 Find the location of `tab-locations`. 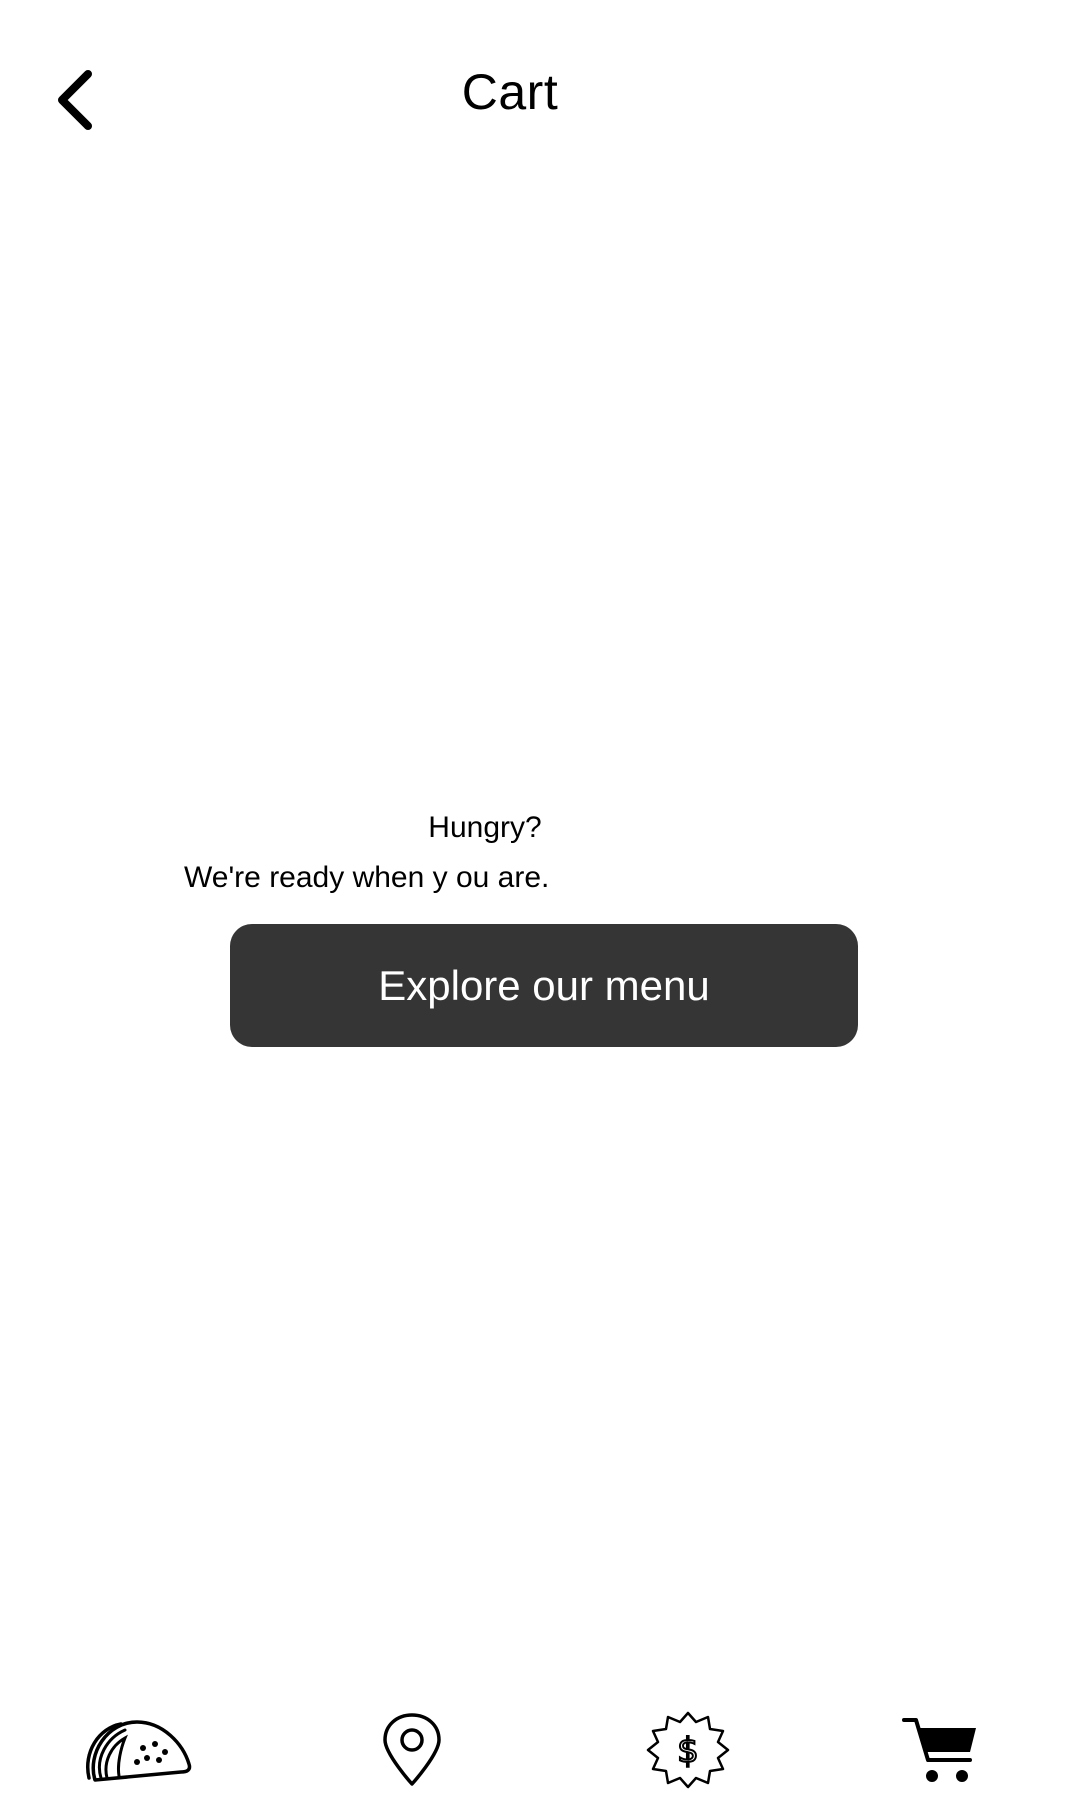

tab-locations is located at coordinates (412, 1750).